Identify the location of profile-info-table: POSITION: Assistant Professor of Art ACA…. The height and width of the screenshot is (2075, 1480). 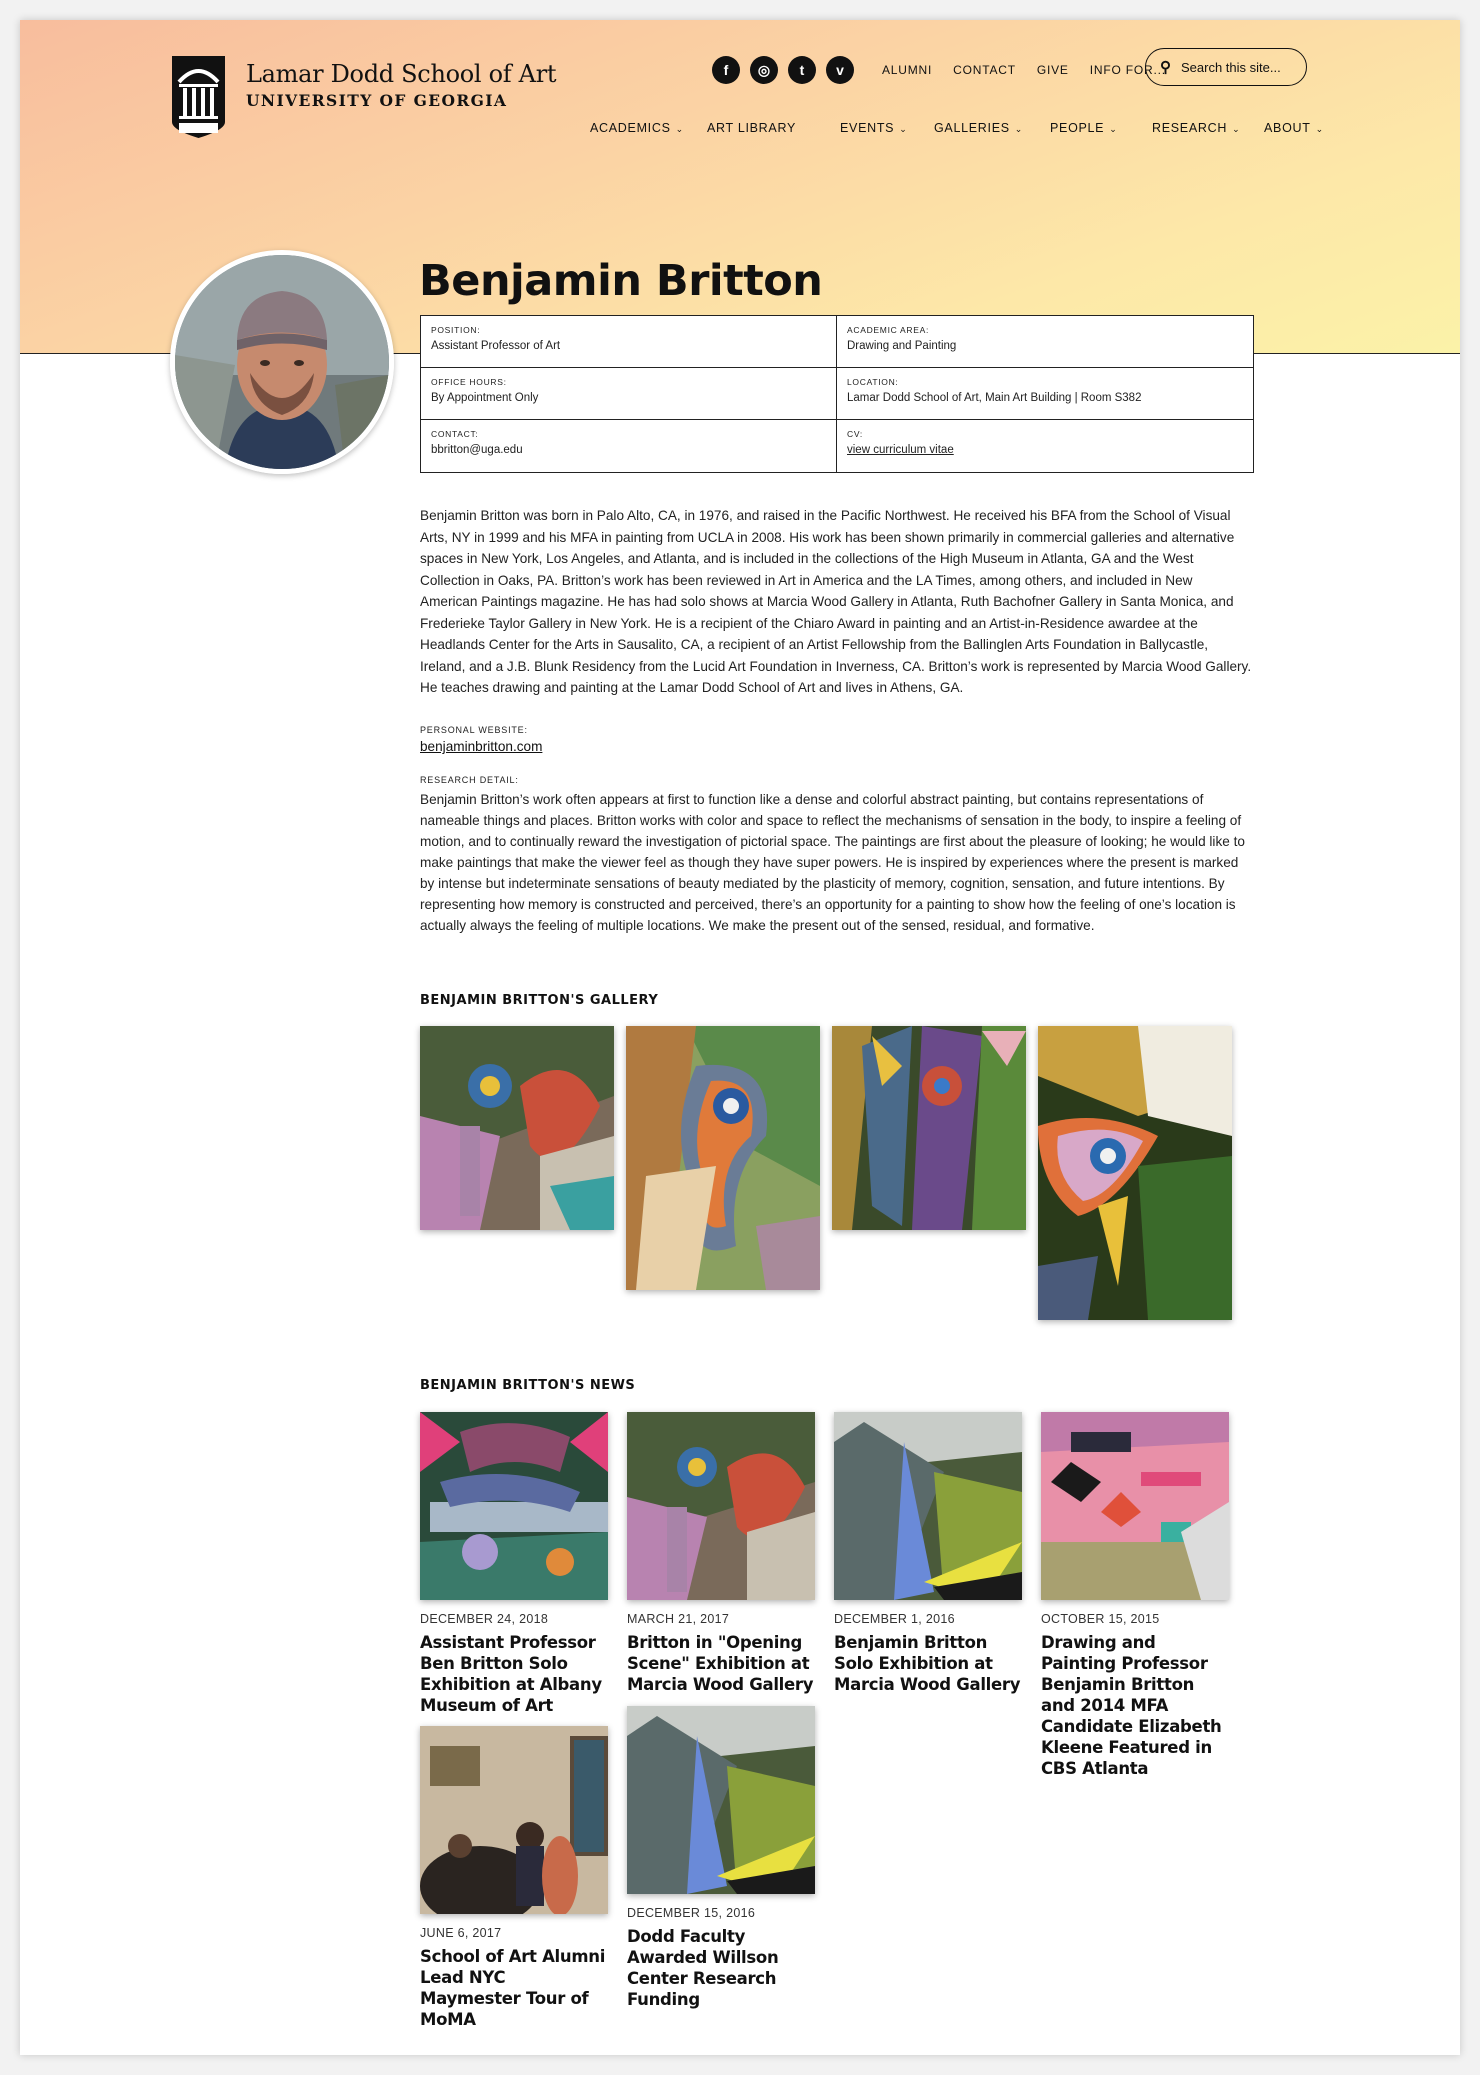
(837, 394).